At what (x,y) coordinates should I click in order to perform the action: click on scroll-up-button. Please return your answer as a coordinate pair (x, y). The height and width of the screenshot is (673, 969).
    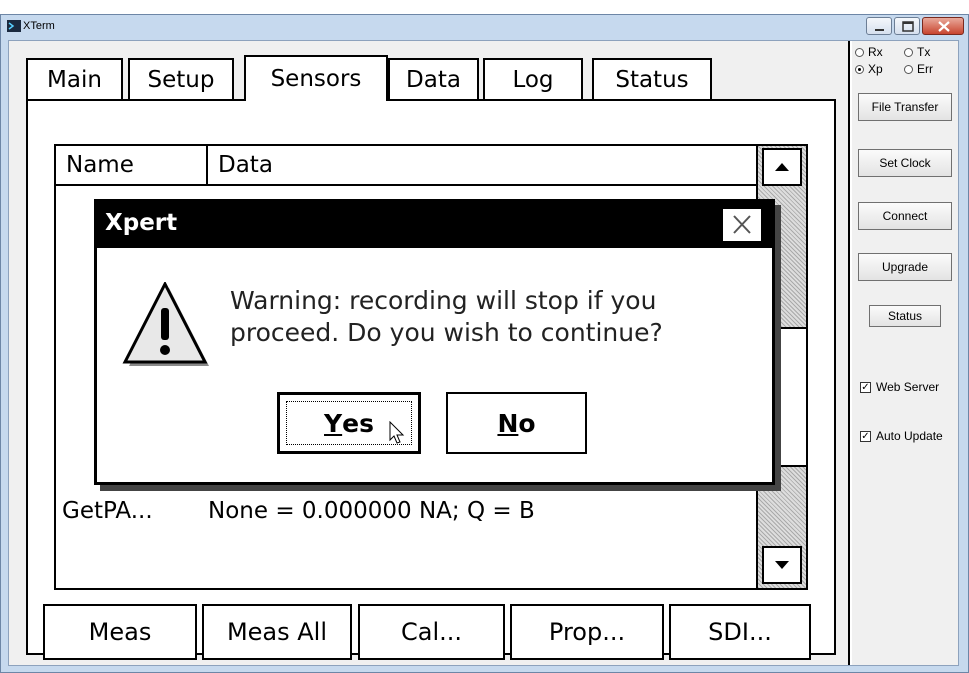
    Looking at the image, I should click on (782, 167).